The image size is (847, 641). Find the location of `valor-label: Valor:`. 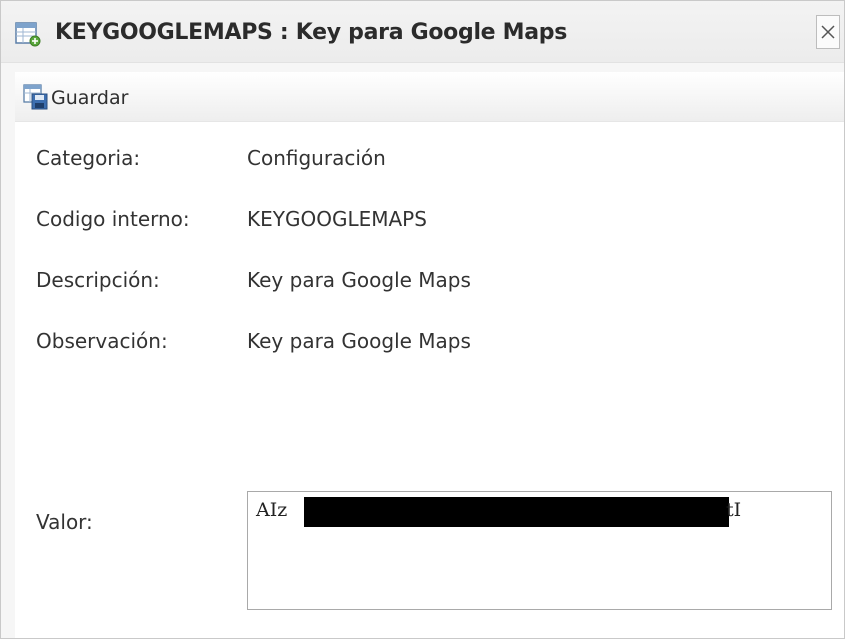

valor-label: Valor: is located at coordinates (64, 522).